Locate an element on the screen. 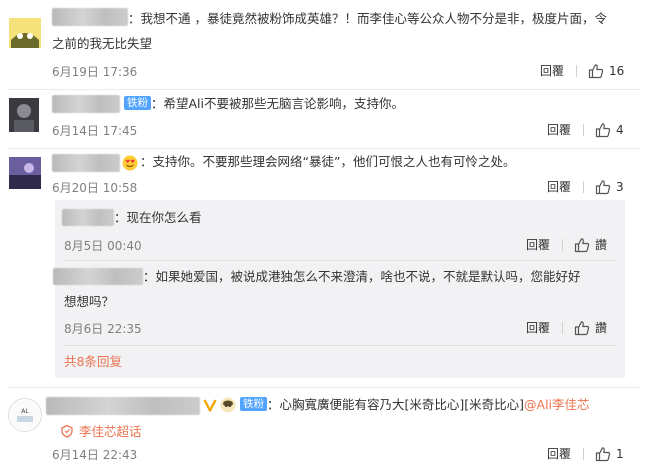  like-count: 3 is located at coordinates (620, 186).